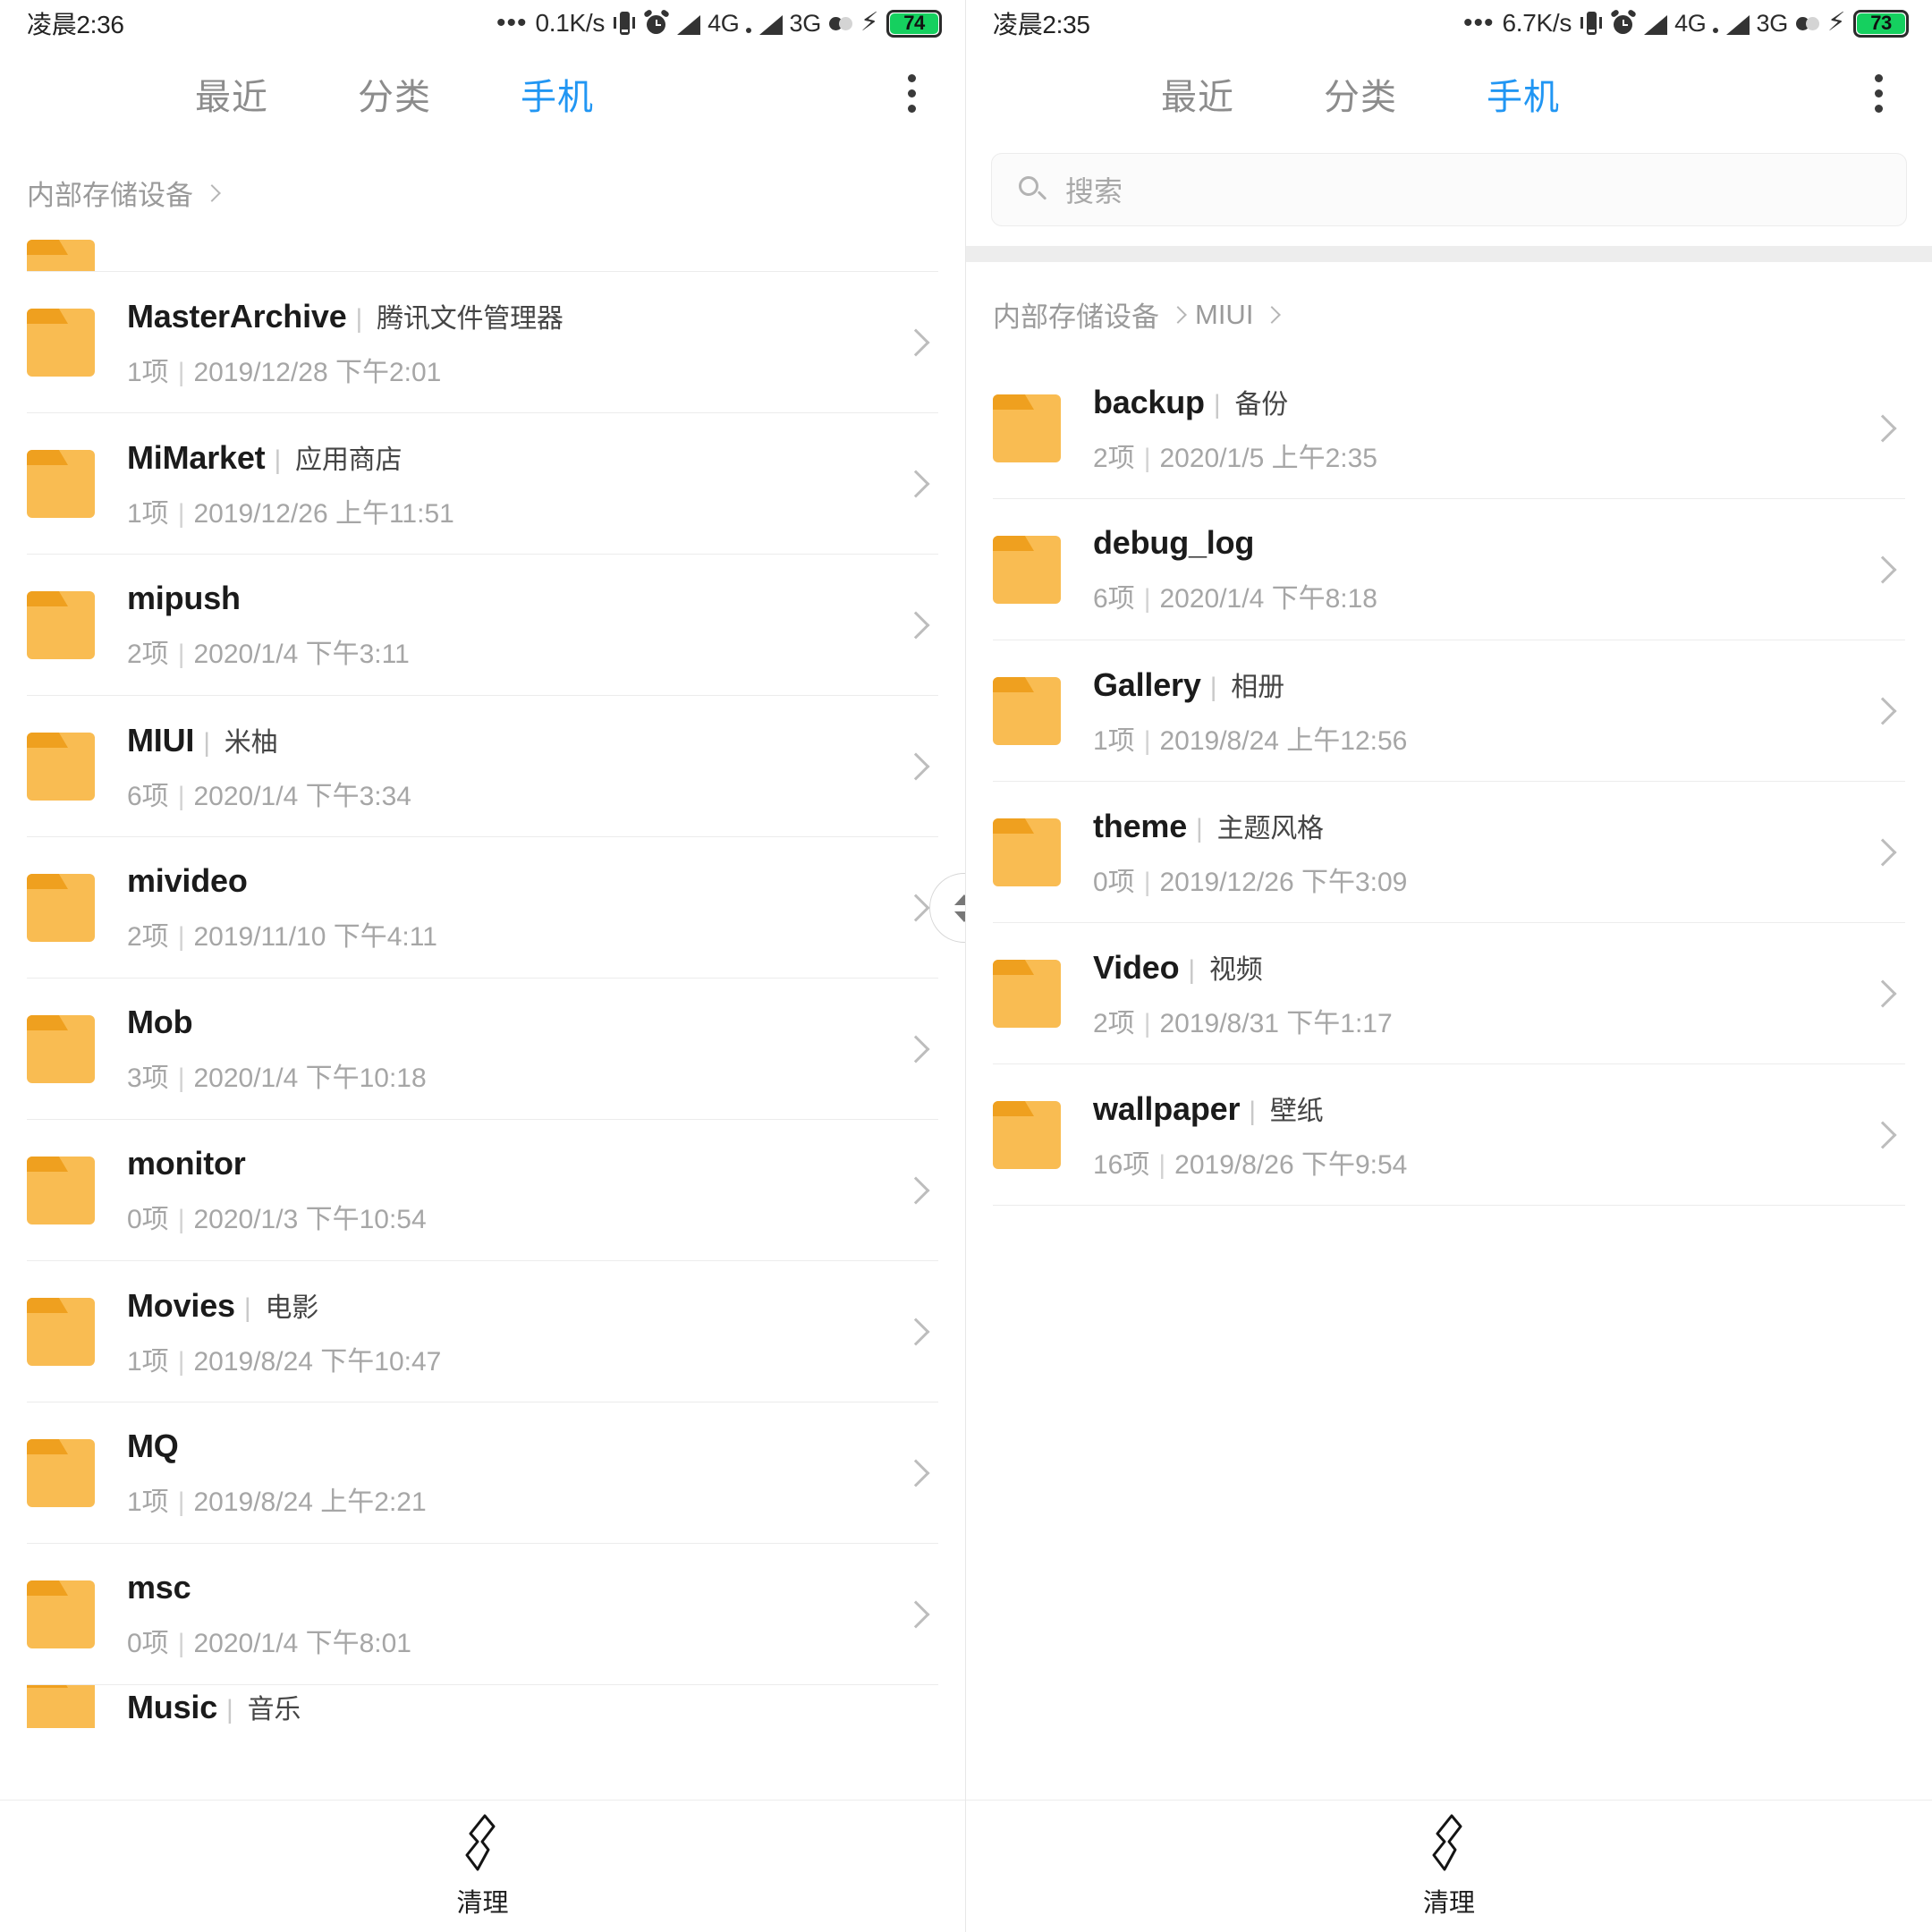  I want to click on list-item-subtitle: 1项 | 2019/8/24 上午12:56, so click(1483, 738).